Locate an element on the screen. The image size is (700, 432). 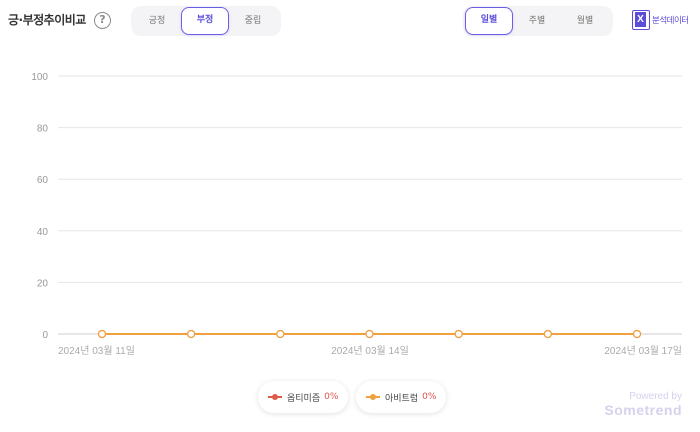
export-label: 분석데이터 is located at coordinates (670, 21).